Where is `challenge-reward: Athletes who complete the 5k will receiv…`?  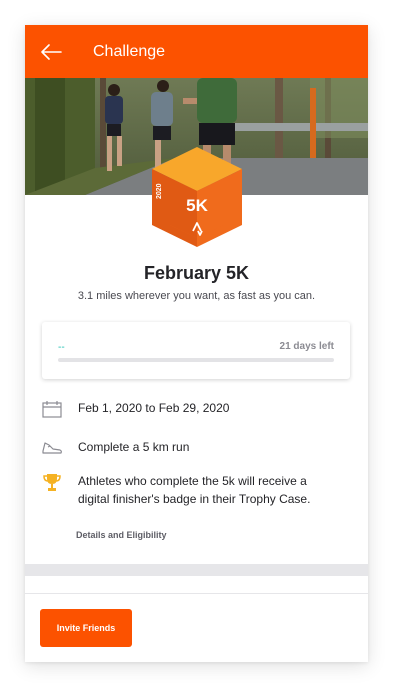 challenge-reward: Athletes who complete the 5k will receiv… is located at coordinates (194, 490).